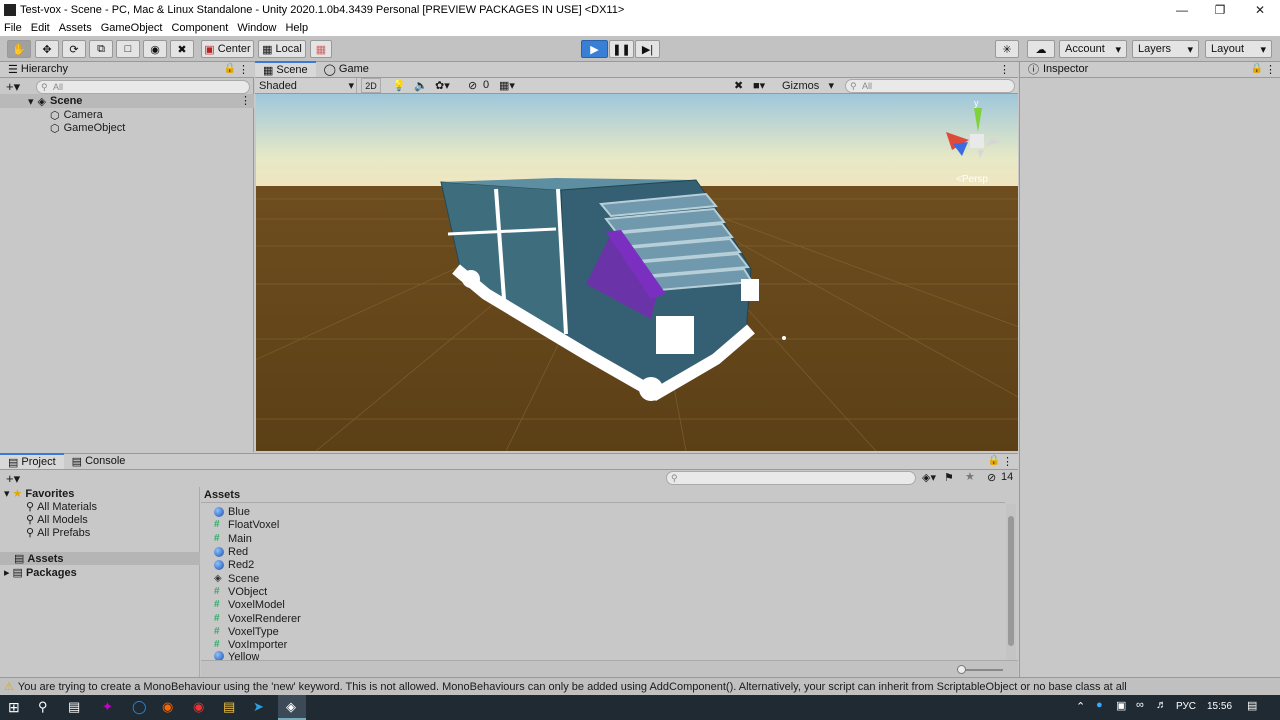 This screenshot has height=720, width=1280. What do you see at coordinates (38, 559) in the screenshot?
I see `folder-assets: ▤ Assets` at bounding box center [38, 559].